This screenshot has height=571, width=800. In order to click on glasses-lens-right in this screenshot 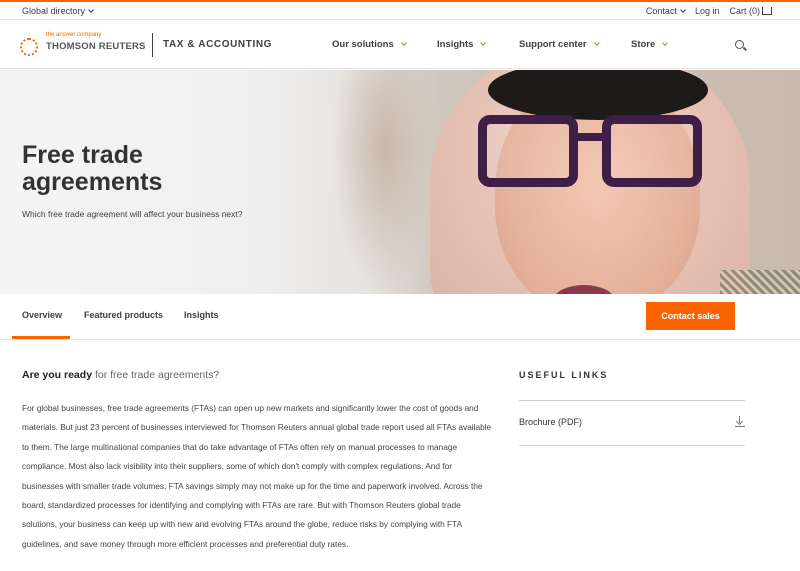, I will do `click(652, 151)`.